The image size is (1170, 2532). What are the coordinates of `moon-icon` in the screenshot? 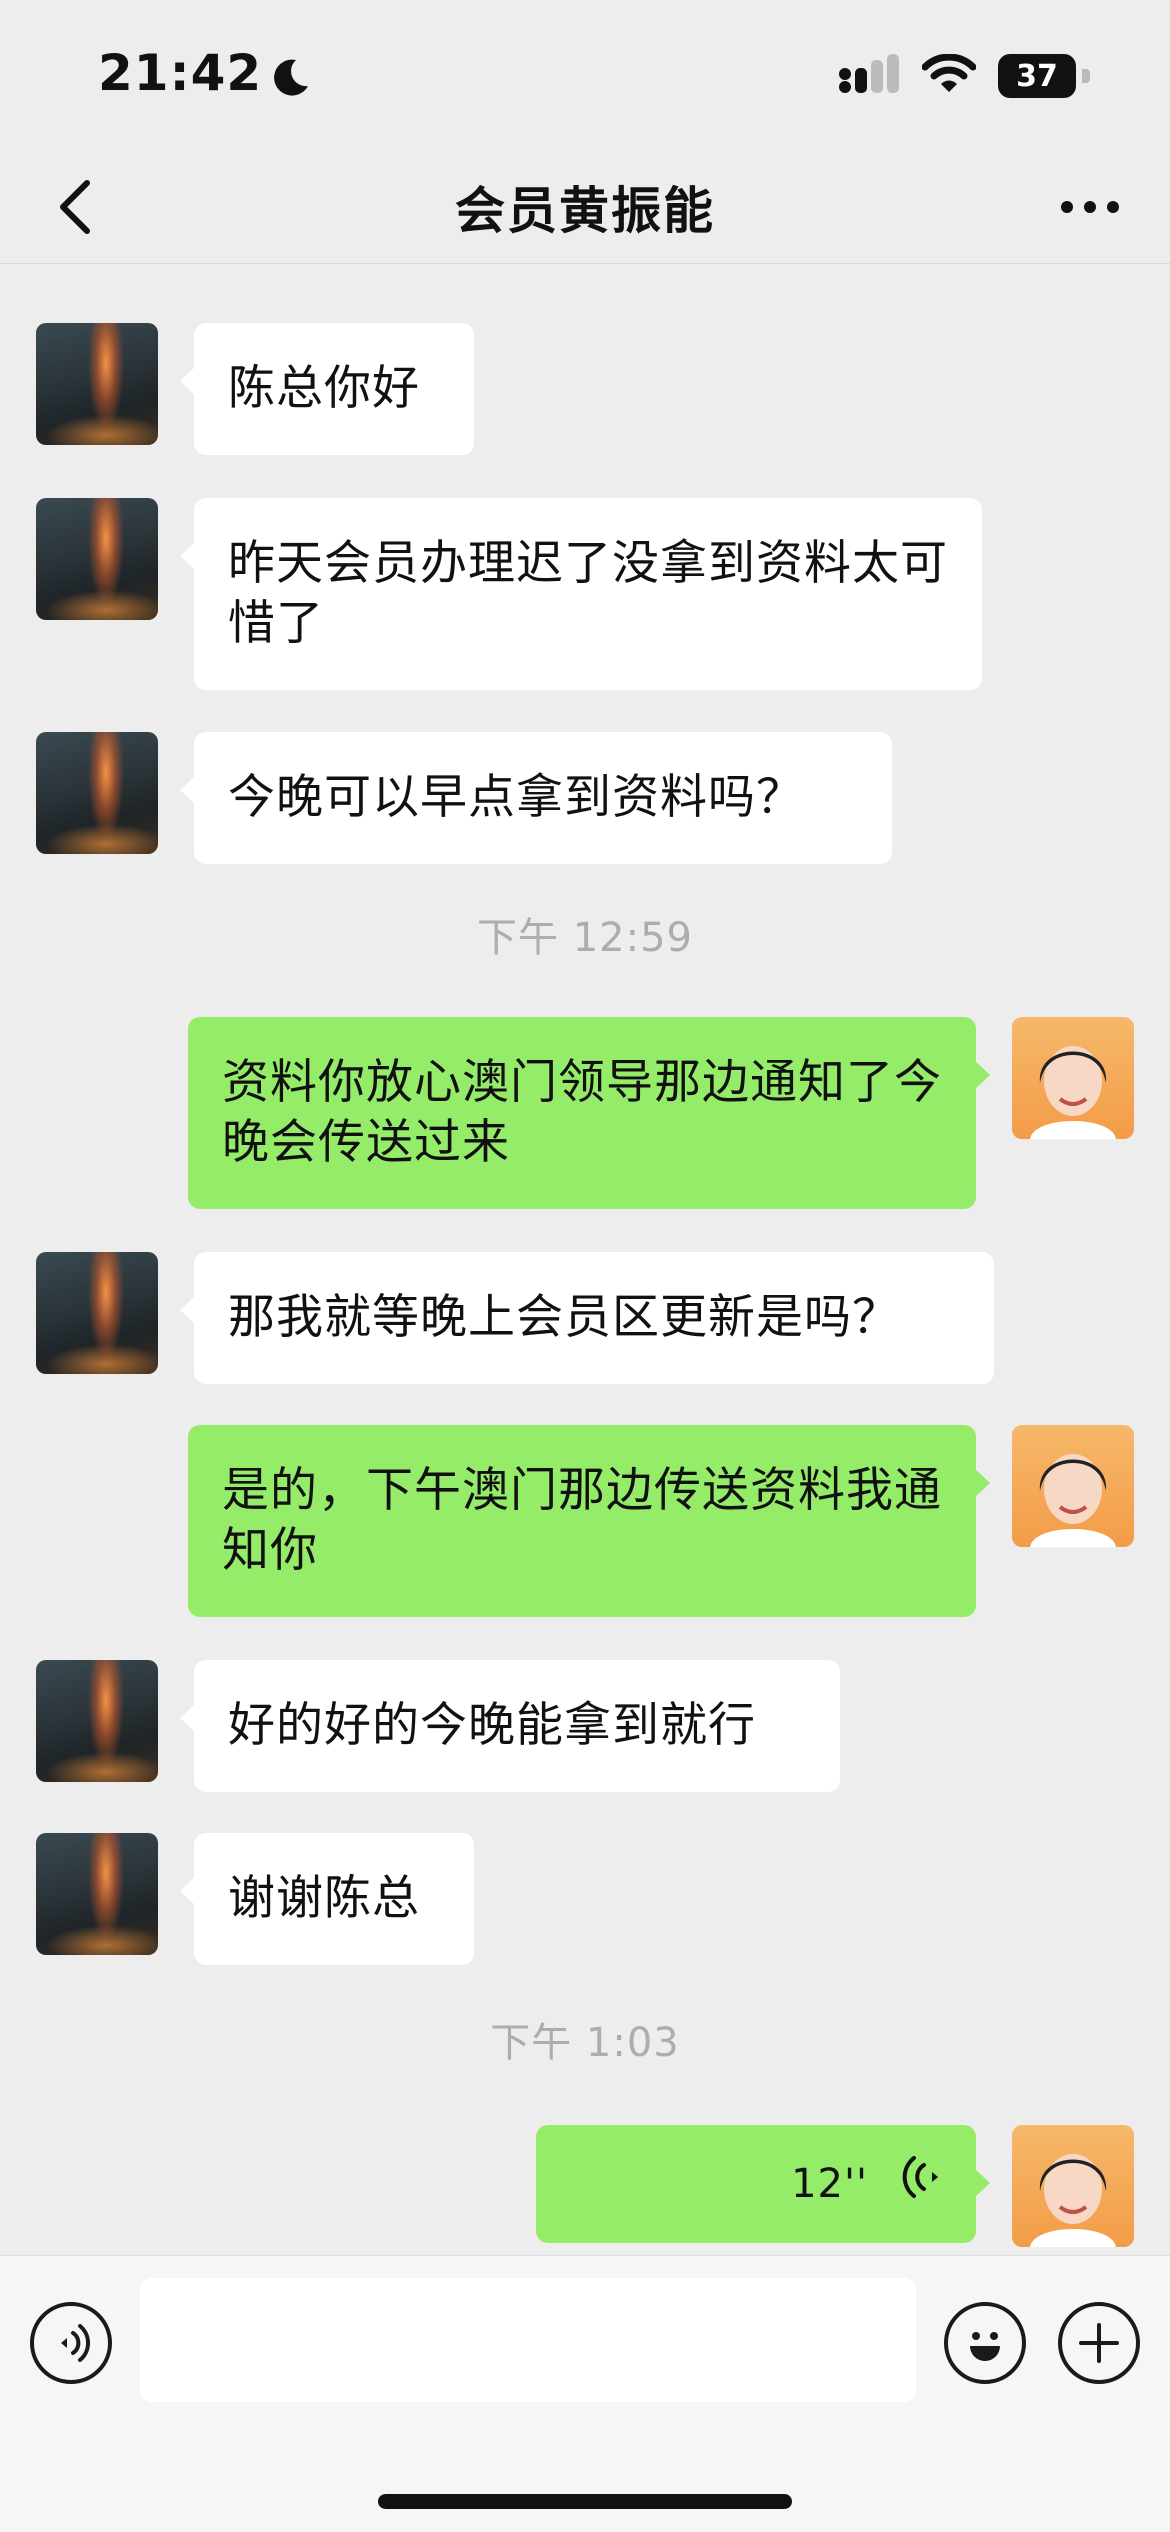 It's located at (291, 74).